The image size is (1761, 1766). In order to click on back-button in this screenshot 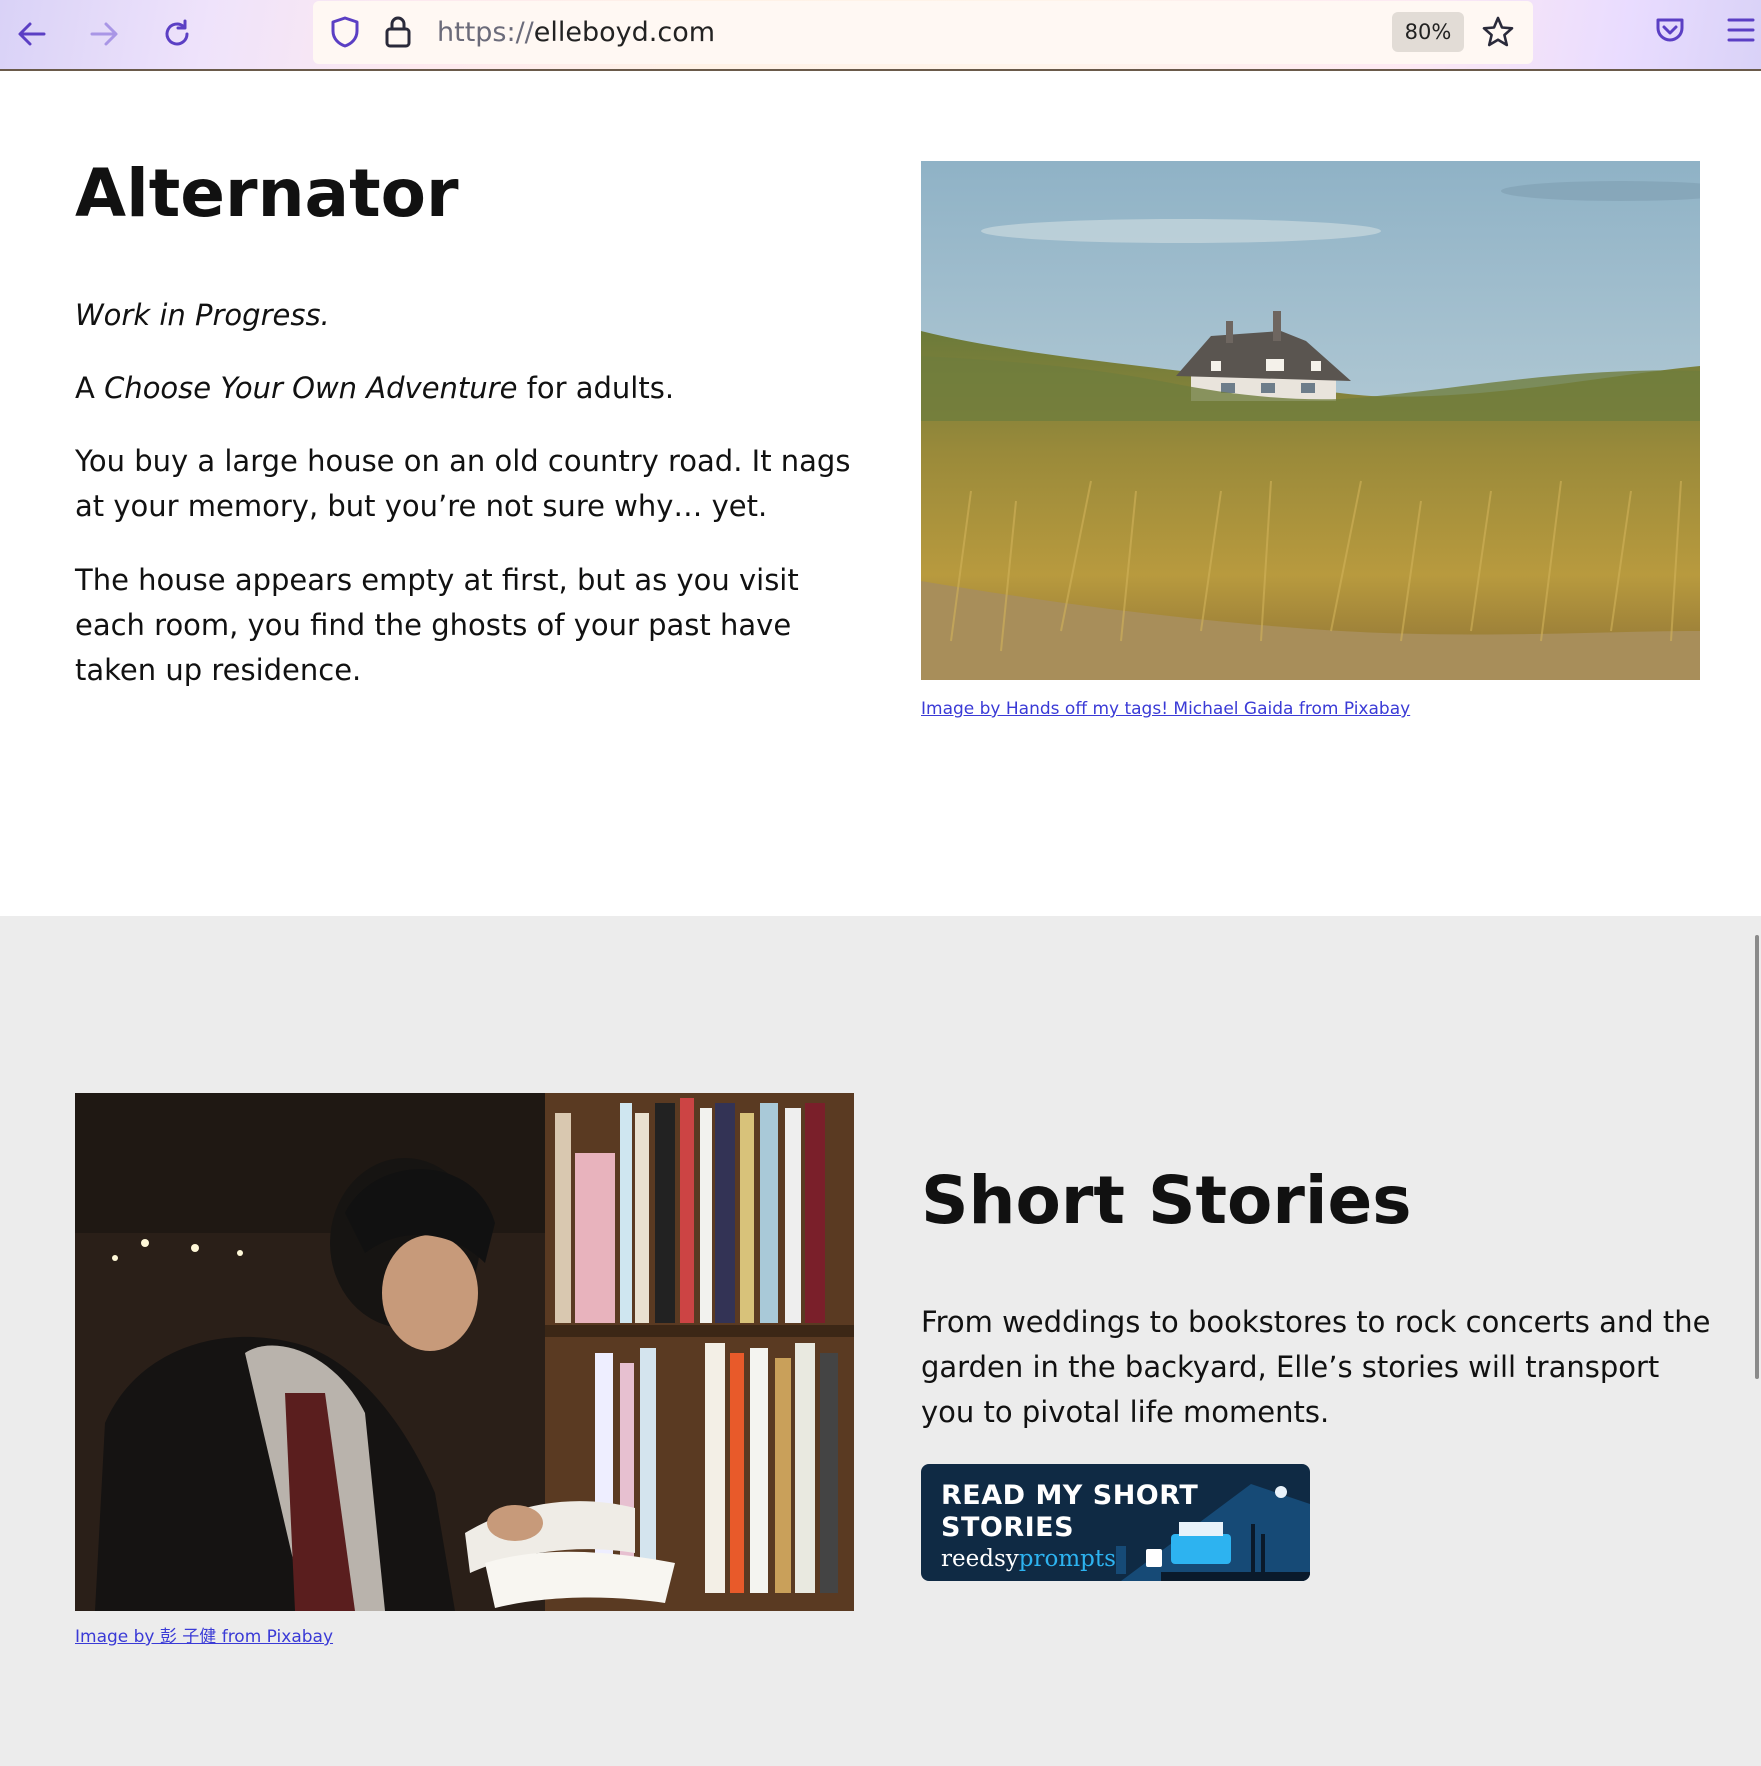, I will do `click(32, 34)`.